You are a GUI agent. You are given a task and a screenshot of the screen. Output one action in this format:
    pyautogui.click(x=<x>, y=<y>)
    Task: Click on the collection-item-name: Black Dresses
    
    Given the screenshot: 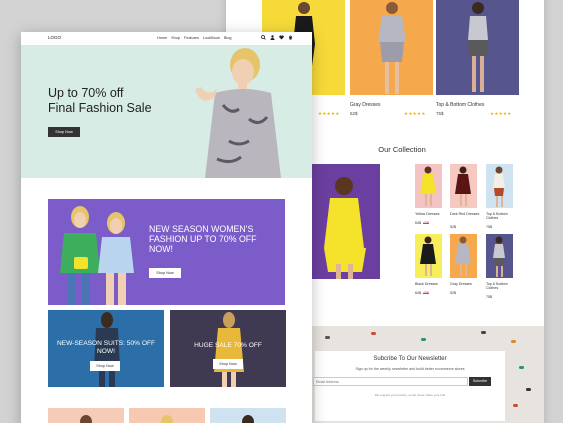 What is the action you would take?
    pyautogui.click(x=430, y=284)
    